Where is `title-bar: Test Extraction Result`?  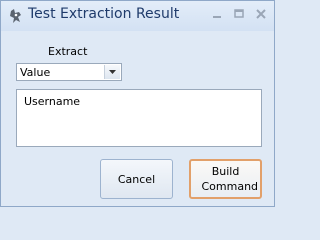
title-bar: Test Extraction Result is located at coordinates (137, 16).